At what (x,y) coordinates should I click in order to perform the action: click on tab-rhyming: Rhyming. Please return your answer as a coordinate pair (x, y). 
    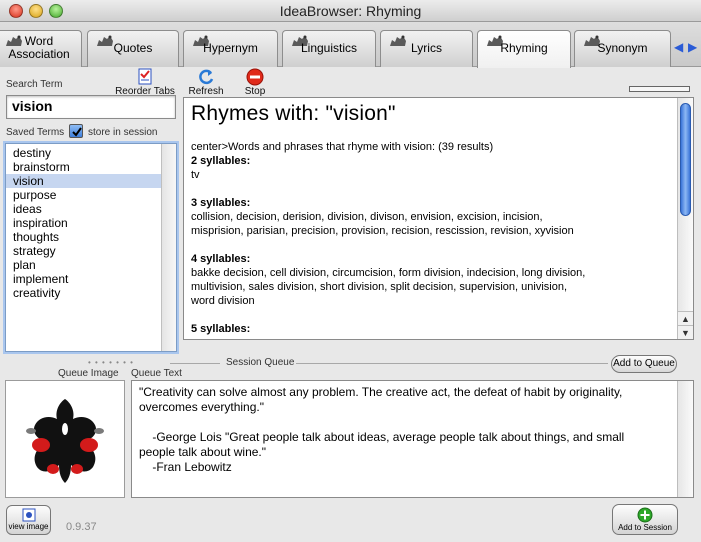
    Looking at the image, I should click on (524, 49).